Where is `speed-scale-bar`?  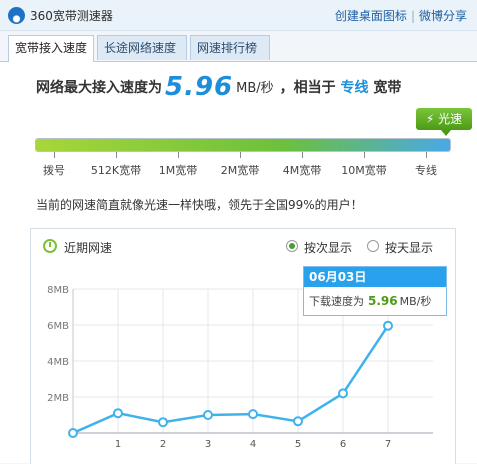
speed-scale-bar is located at coordinates (243, 145).